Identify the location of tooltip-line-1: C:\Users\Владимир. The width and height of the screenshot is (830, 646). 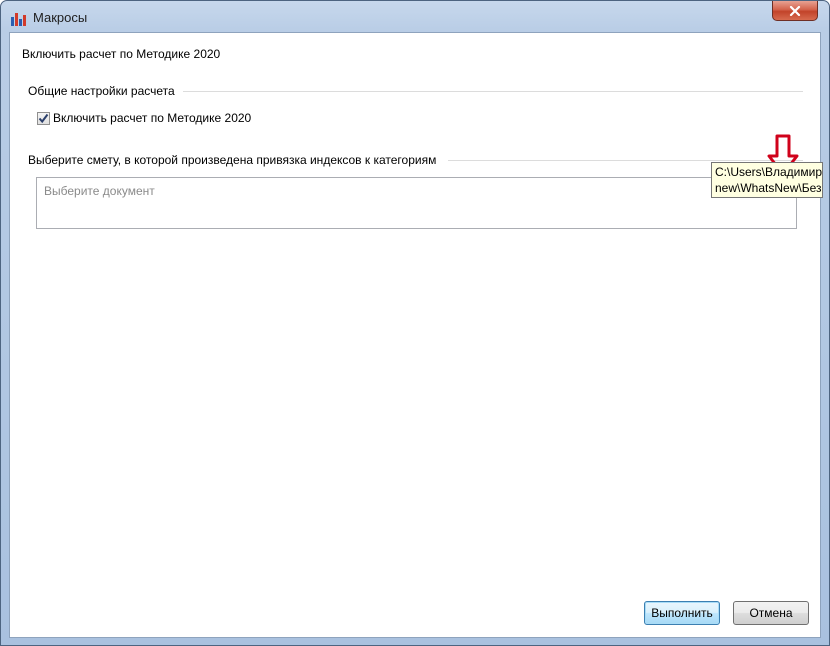
(769, 172).